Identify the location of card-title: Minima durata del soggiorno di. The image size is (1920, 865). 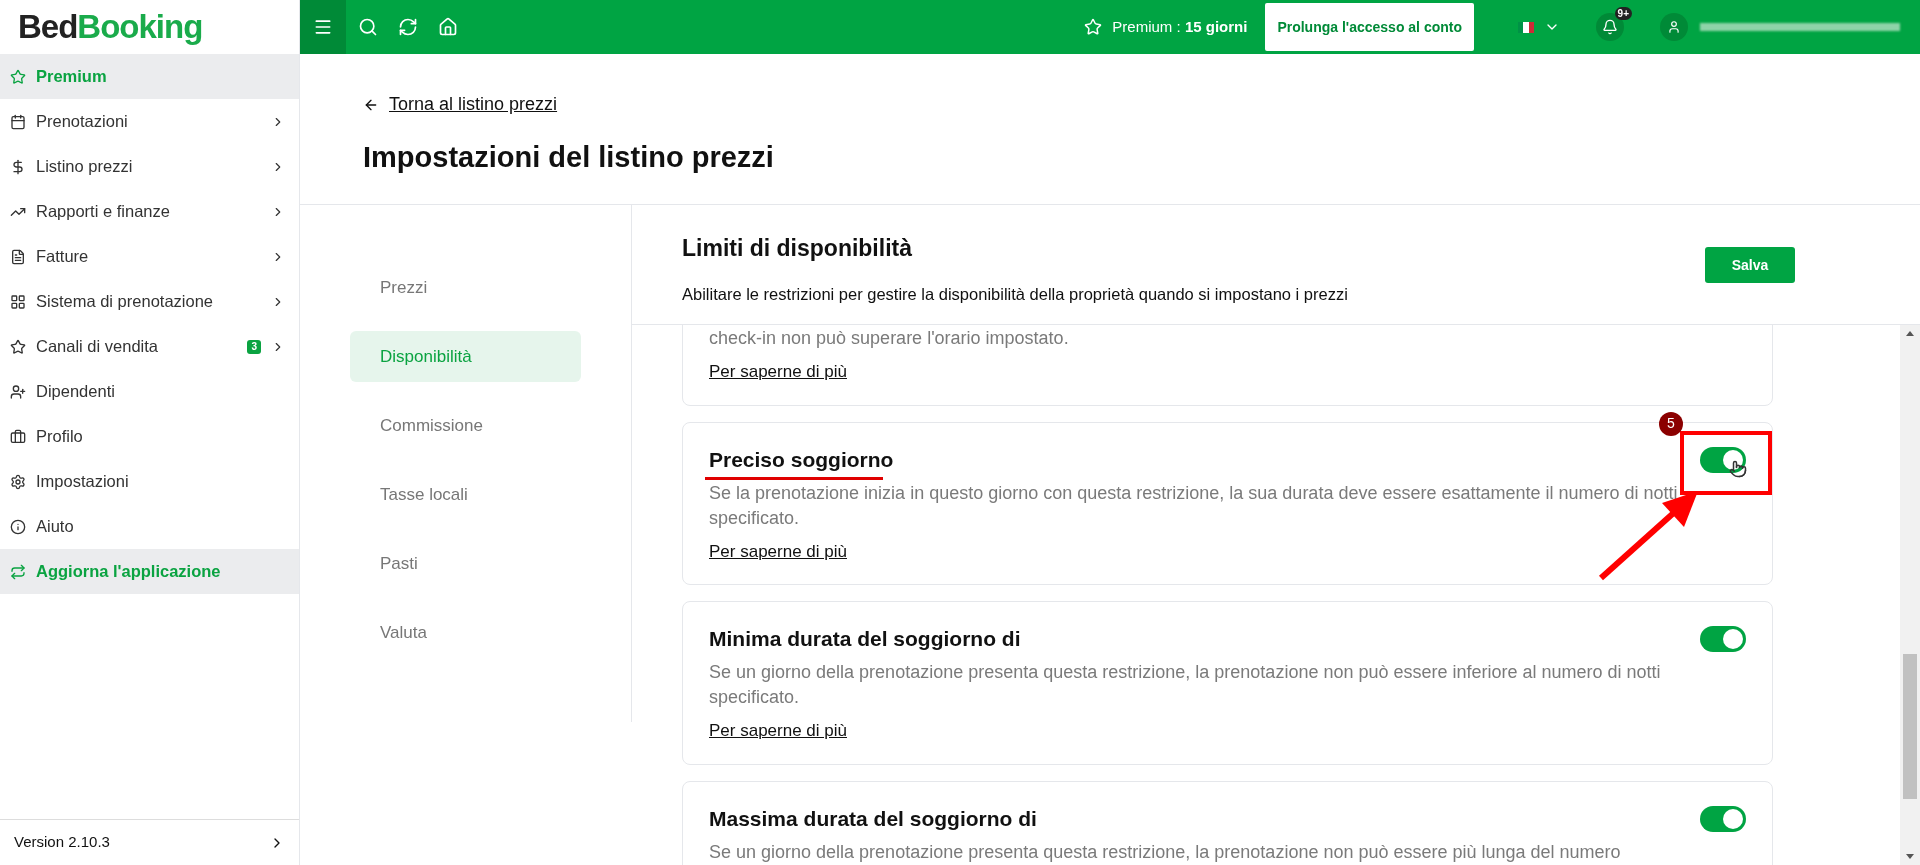
(865, 639).